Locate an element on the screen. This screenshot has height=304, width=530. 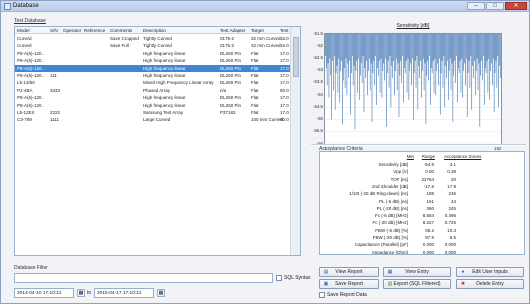
table-scrollbar is located at coordinates (295, 141).